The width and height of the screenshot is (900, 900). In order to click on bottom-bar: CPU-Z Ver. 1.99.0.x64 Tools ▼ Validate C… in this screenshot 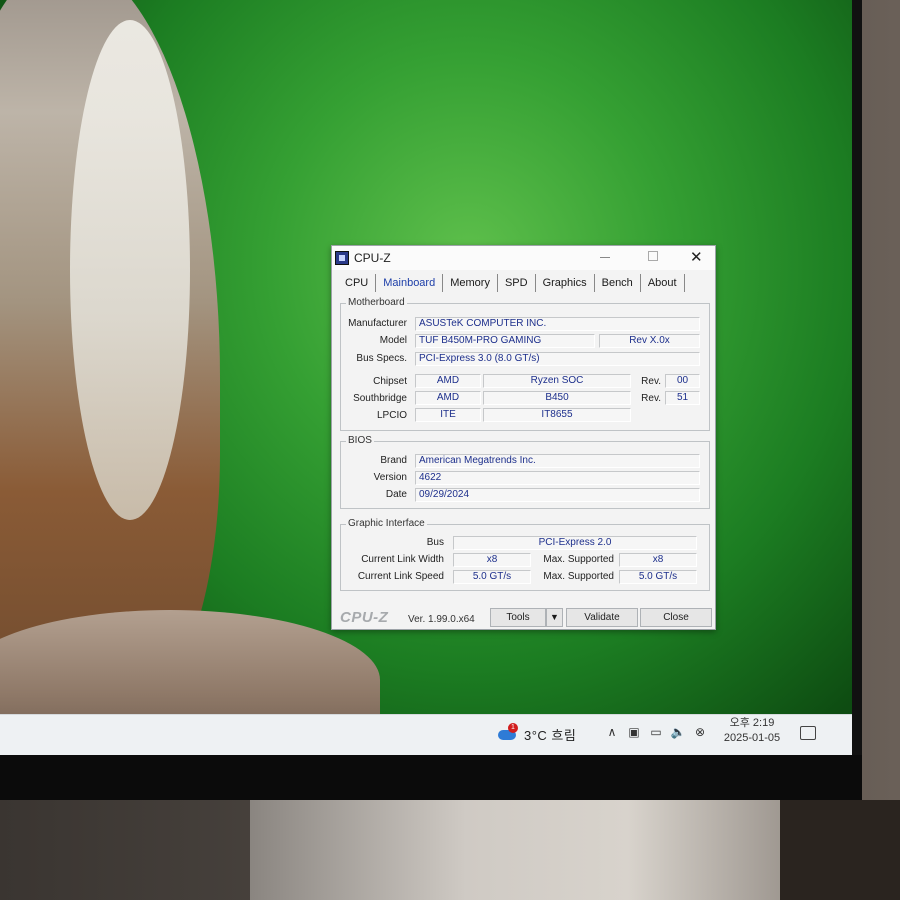, I will do `click(523, 617)`.